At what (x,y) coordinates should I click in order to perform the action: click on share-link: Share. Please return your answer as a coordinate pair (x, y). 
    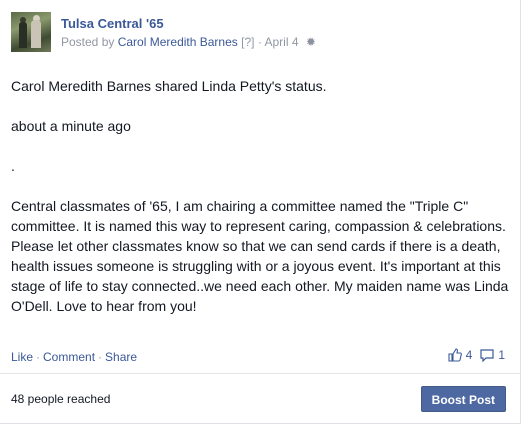
    Looking at the image, I should click on (121, 357).